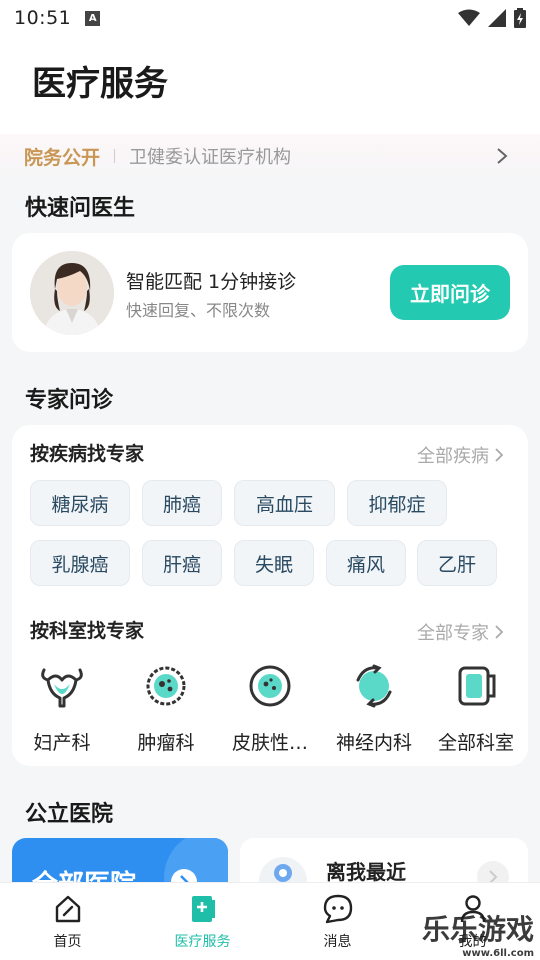  What do you see at coordinates (477, 929) in the screenshot?
I see `watermark-text: 乐乐游戏` at bounding box center [477, 929].